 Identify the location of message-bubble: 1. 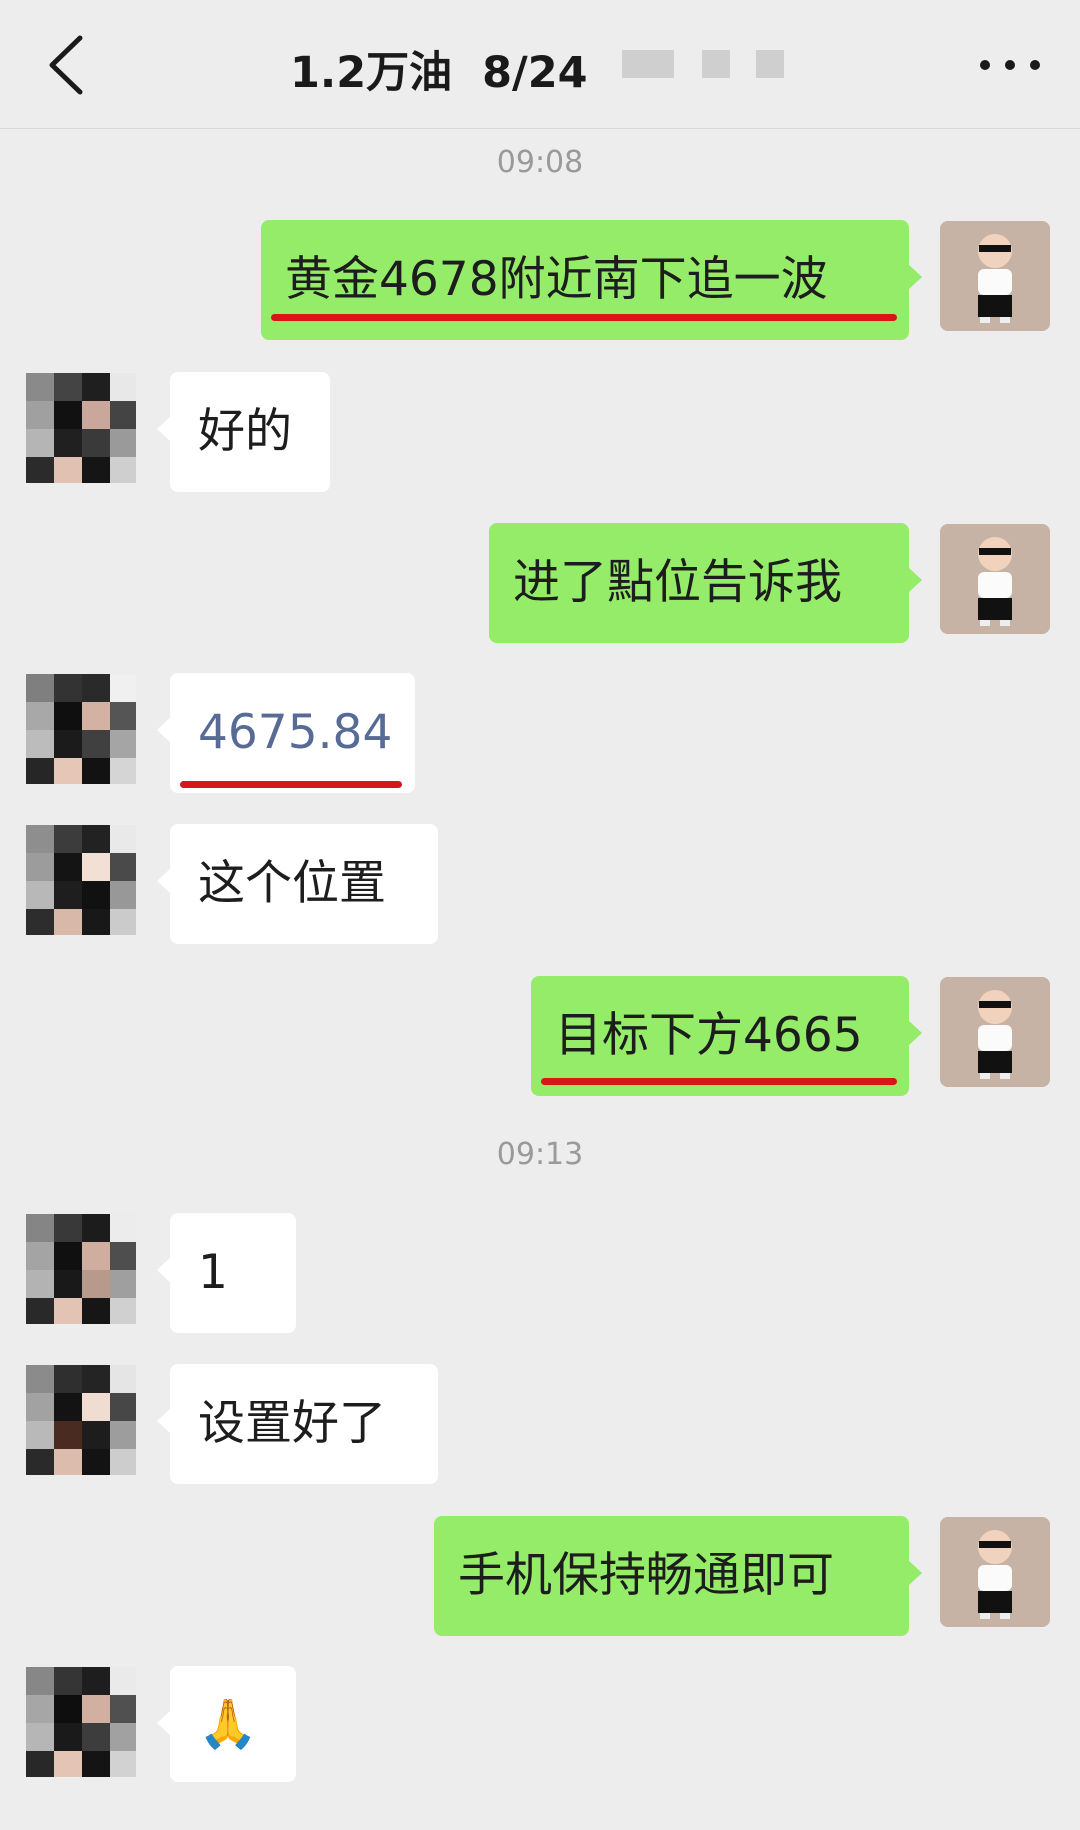
(226, 1273).